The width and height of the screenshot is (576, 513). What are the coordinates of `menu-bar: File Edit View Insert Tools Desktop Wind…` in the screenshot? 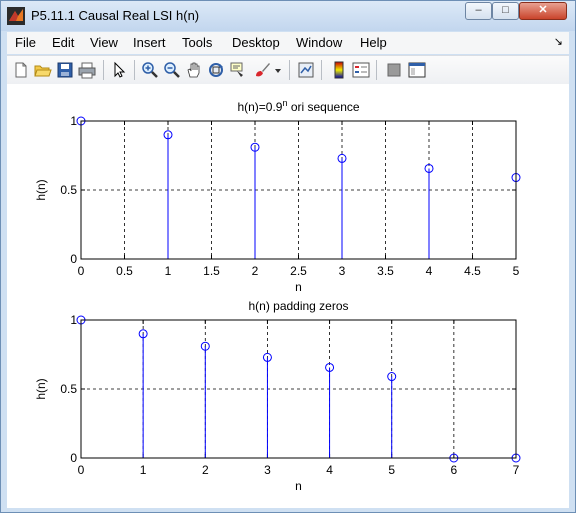 It's located at (288, 43).